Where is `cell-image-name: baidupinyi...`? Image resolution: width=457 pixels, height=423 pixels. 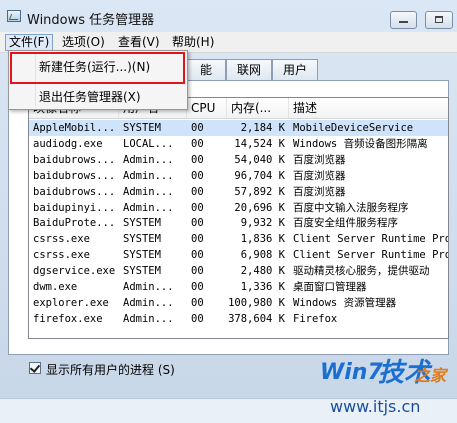 cell-image-name: baidupinyi... is located at coordinates (74, 207).